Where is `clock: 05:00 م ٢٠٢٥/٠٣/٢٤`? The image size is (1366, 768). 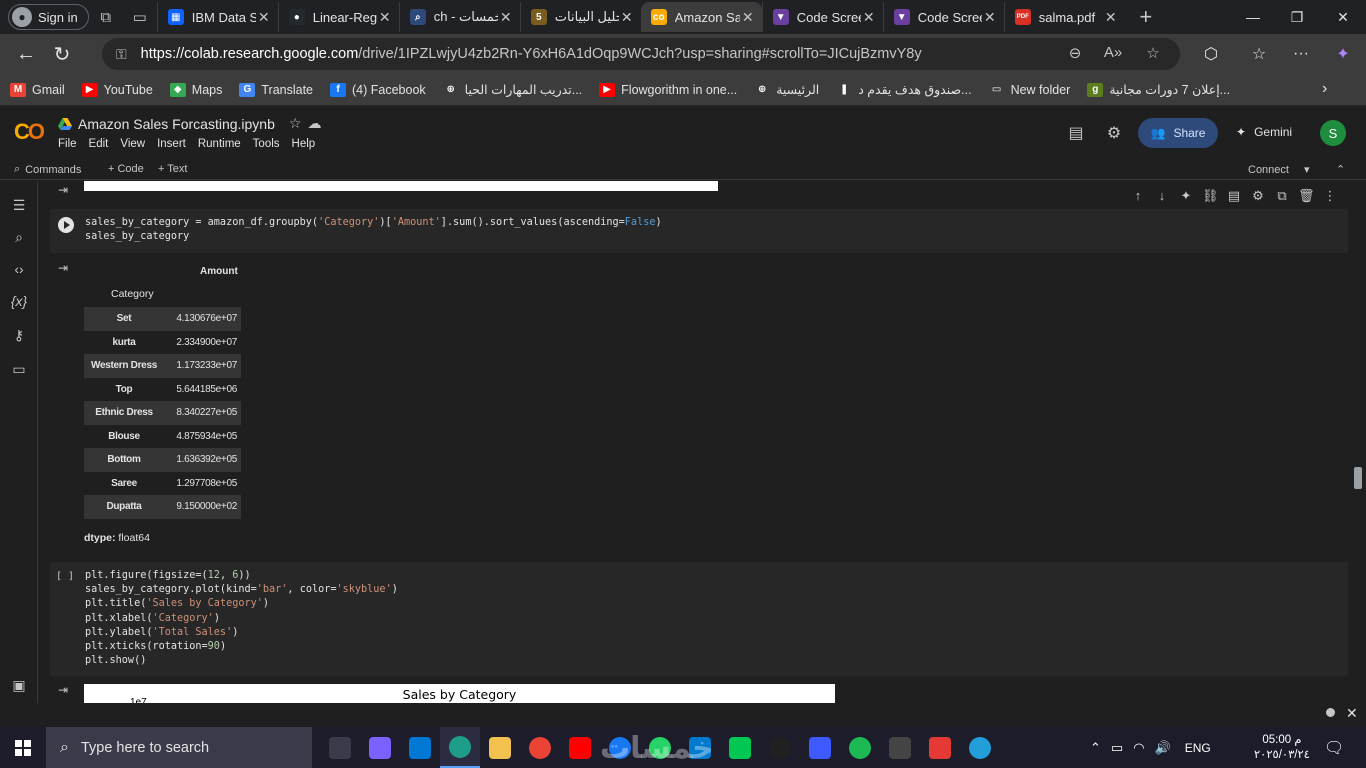 clock: 05:00 م ٢٠٢٥/٠٣/٢٤ is located at coordinates (1282, 747).